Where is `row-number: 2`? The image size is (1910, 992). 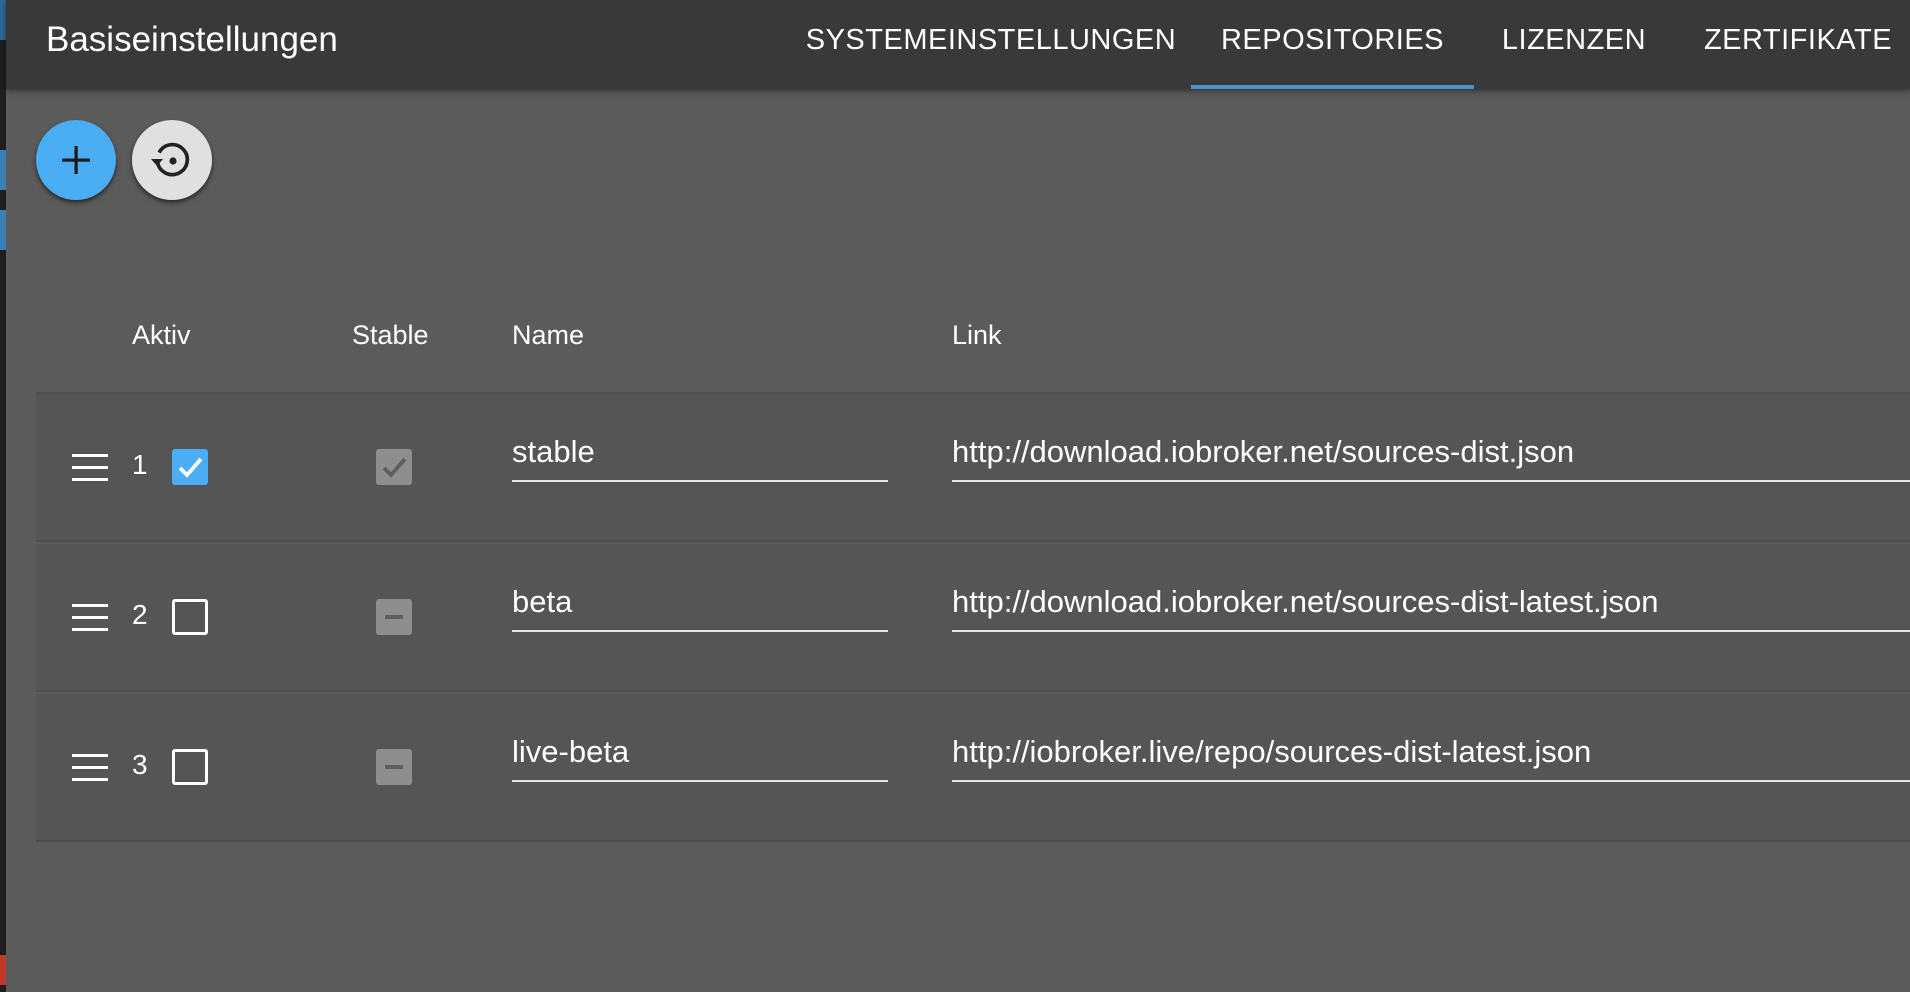
row-number: 2 is located at coordinates (140, 614).